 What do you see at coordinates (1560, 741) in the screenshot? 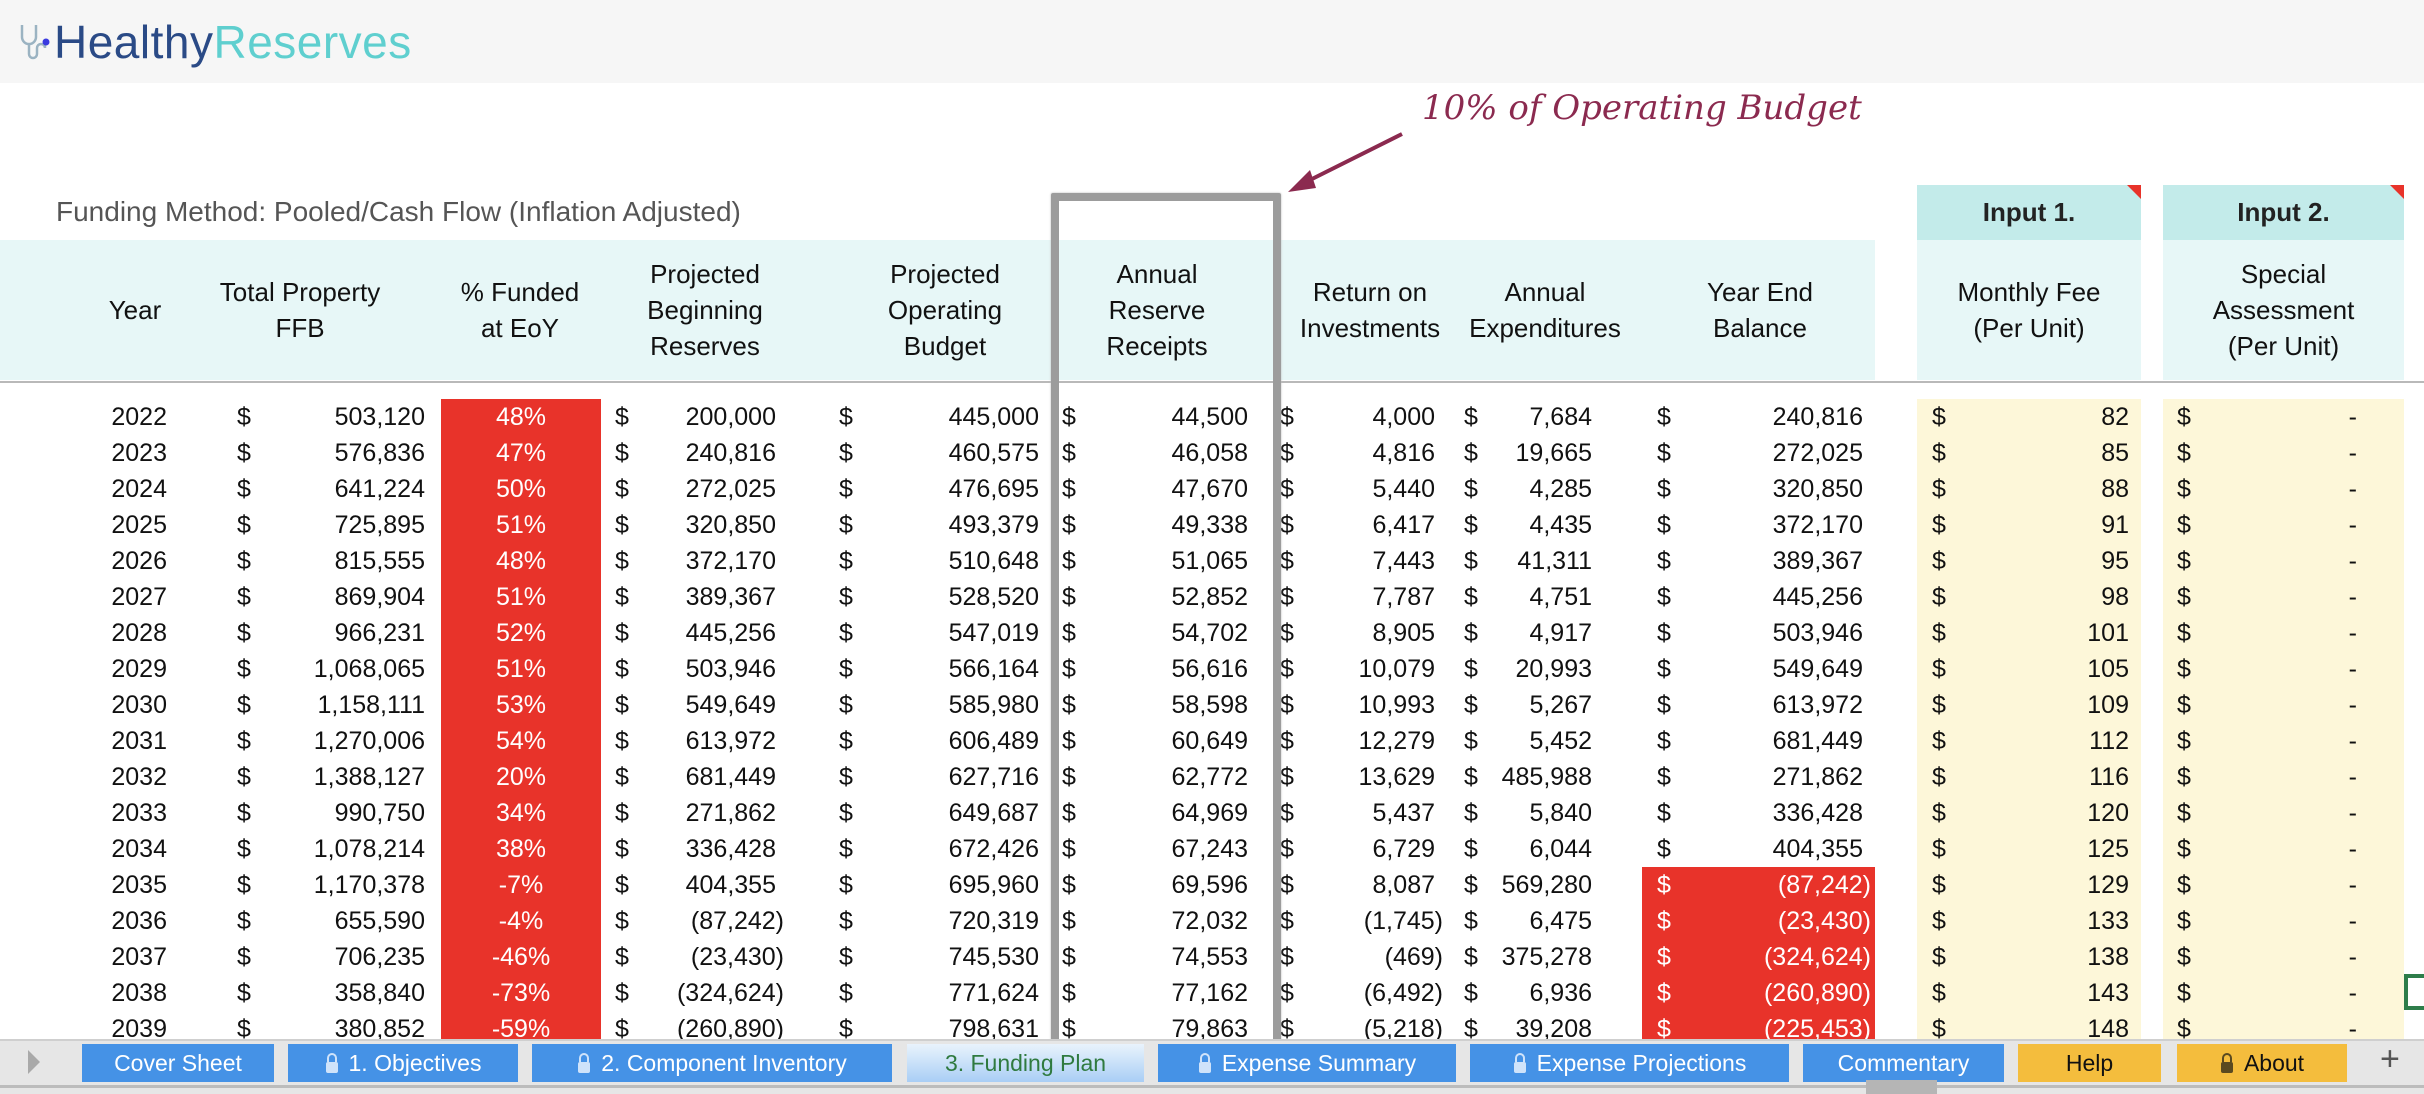
I see `cell-exp: 5,452` at bounding box center [1560, 741].